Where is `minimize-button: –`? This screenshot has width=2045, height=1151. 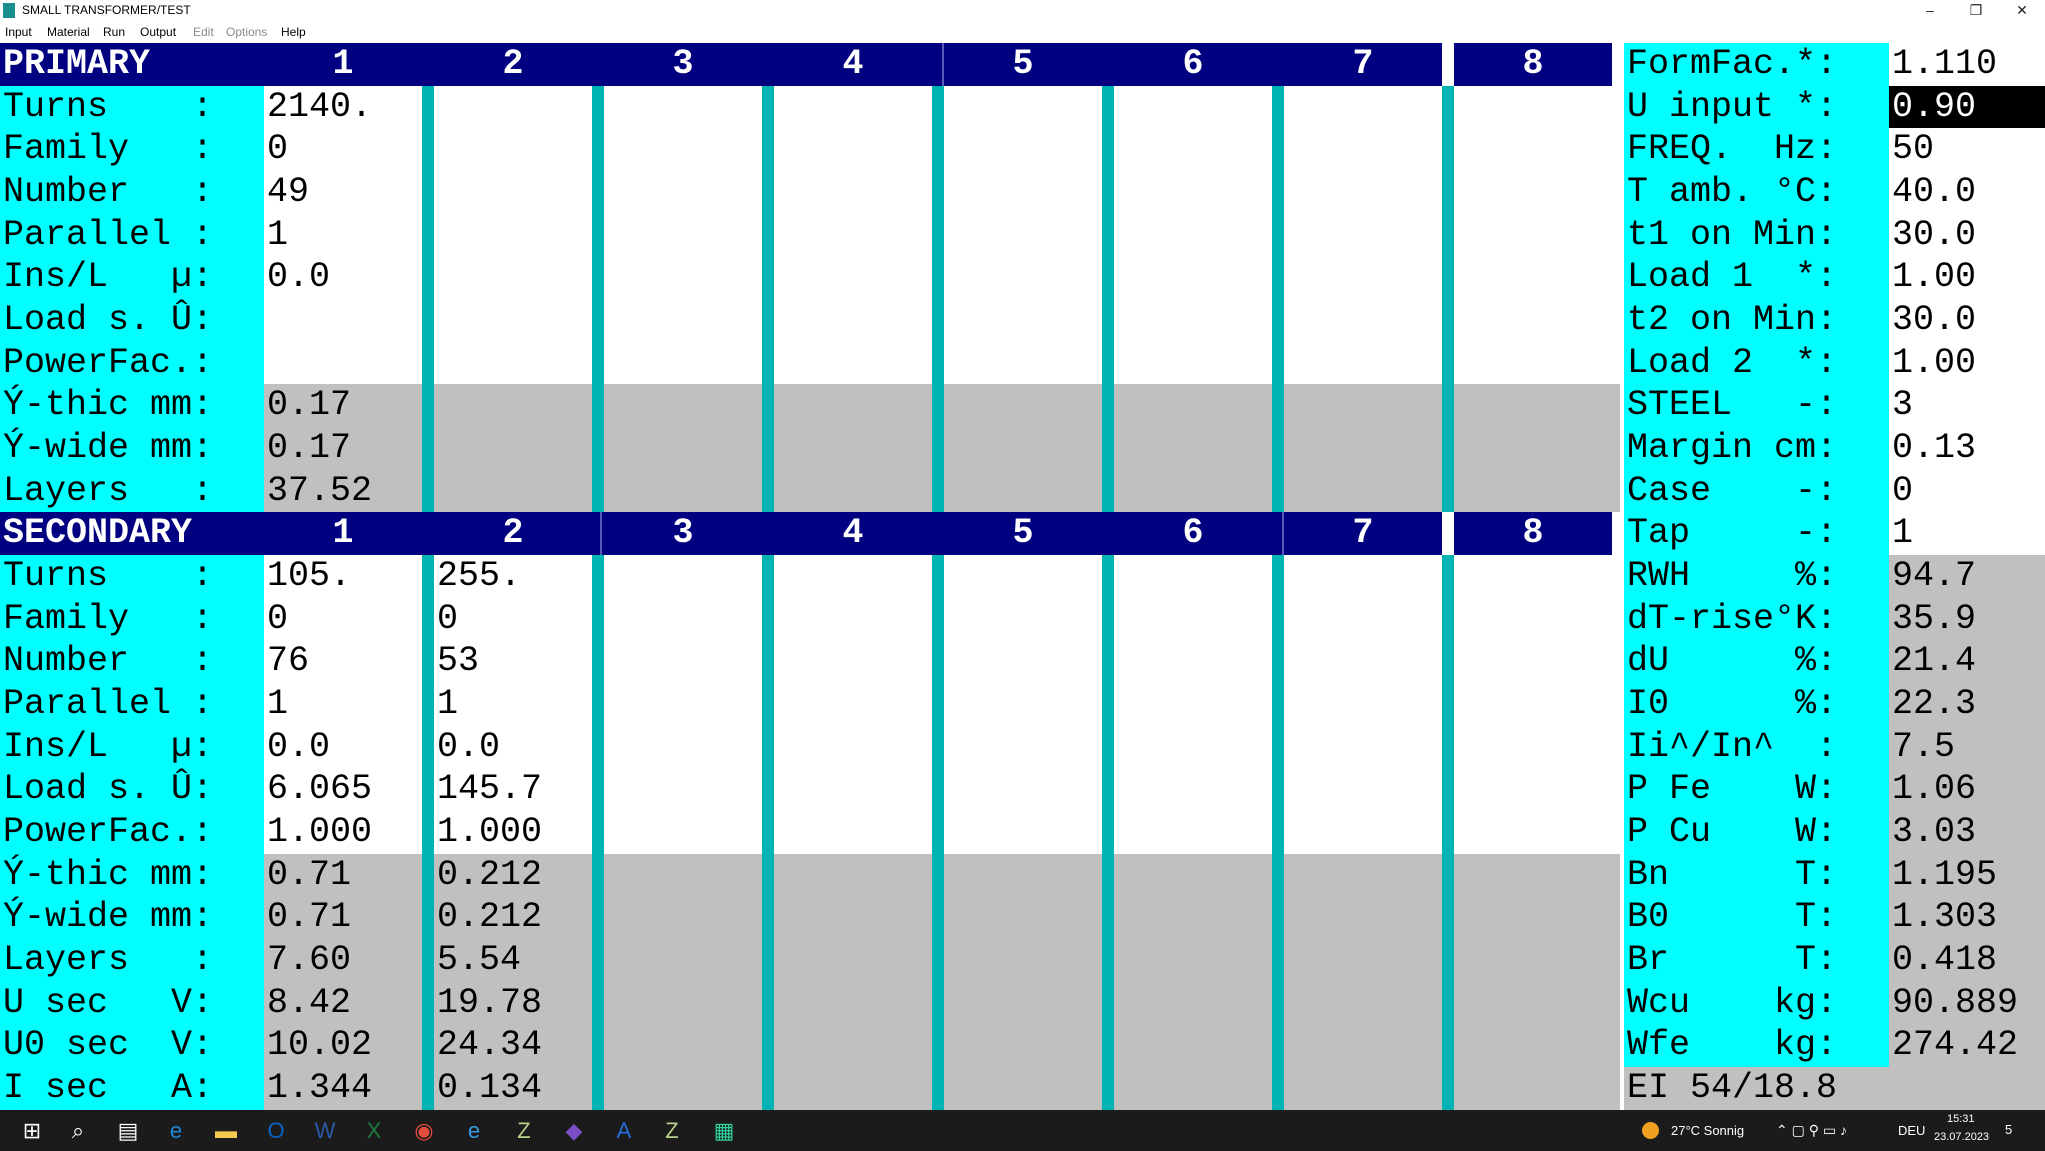 minimize-button: – is located at coordinates (1930, 10).